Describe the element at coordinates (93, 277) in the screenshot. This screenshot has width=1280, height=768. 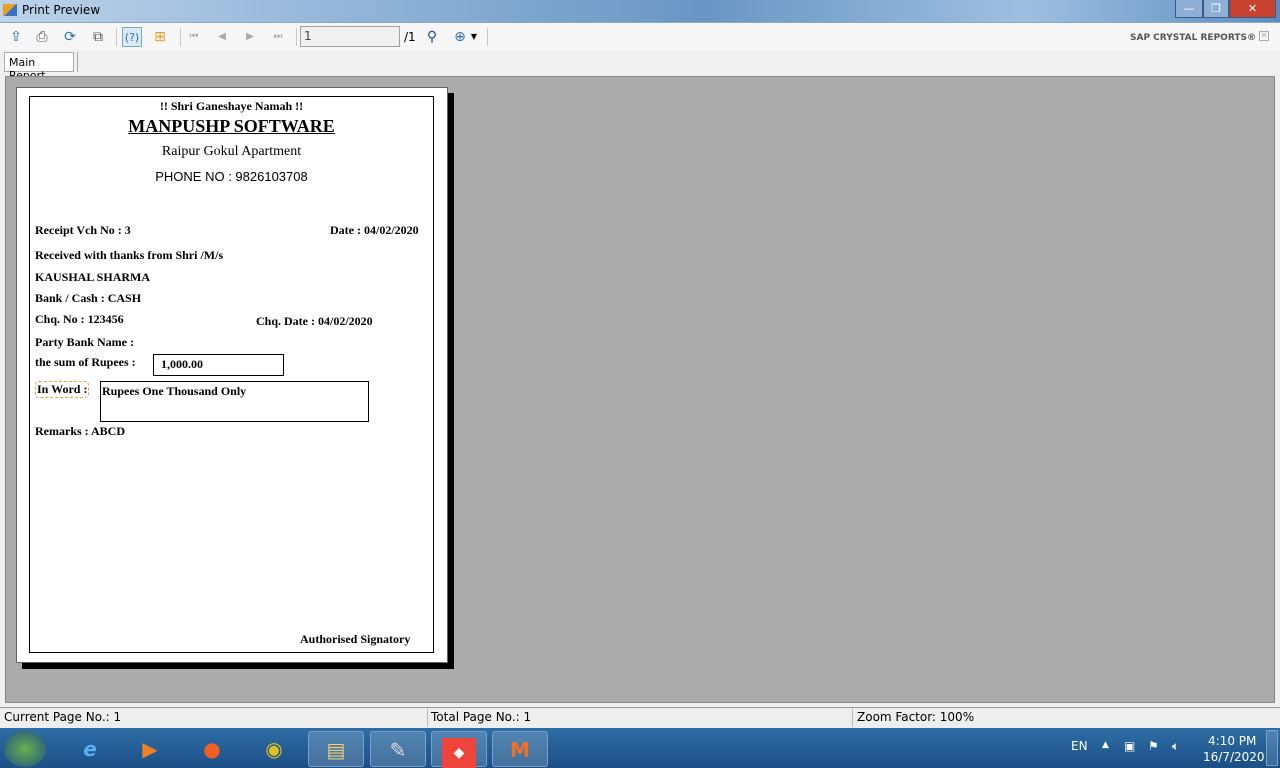
I see `party-name: KAUSHAL SHARMA` at that location.